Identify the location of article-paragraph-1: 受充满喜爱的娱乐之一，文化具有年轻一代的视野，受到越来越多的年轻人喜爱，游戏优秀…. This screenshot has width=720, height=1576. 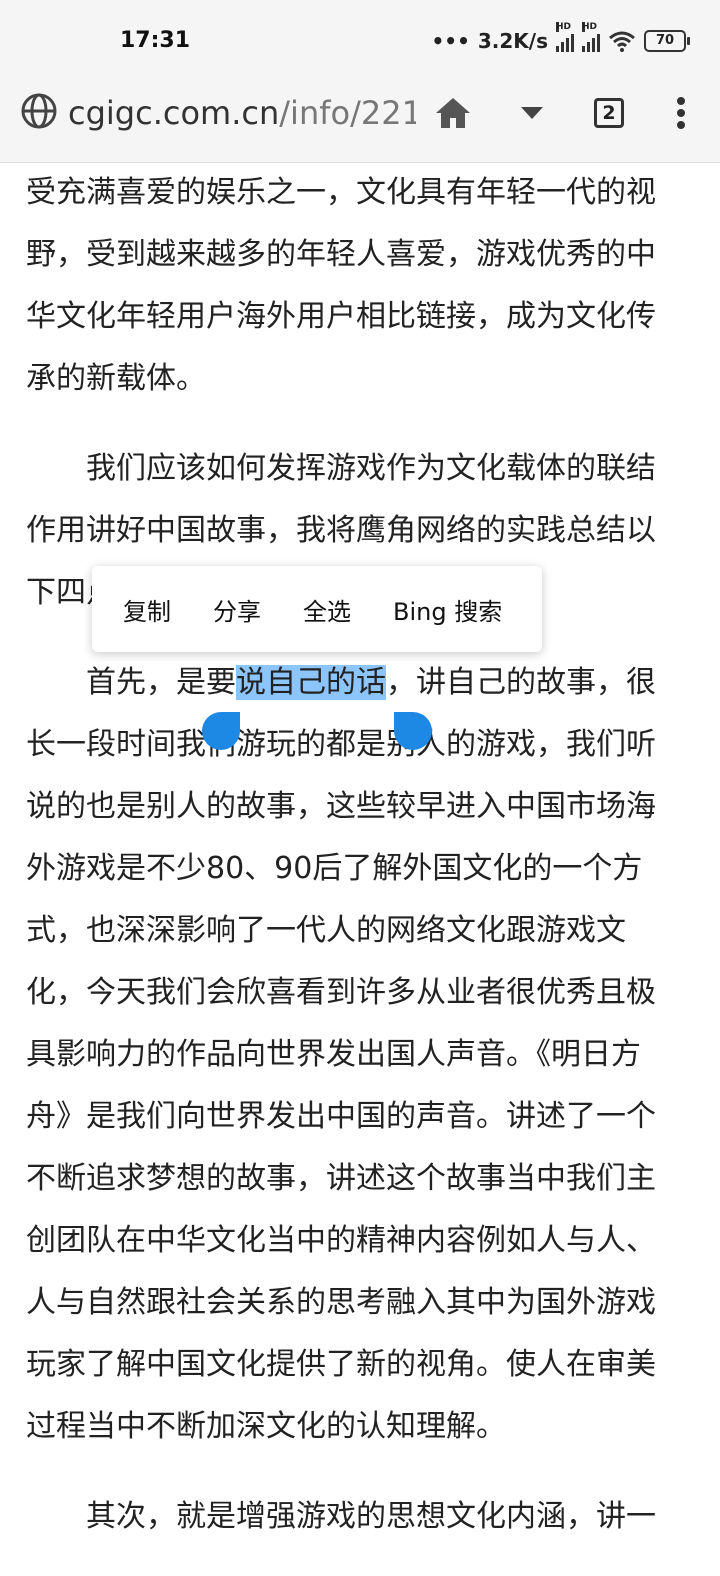
(341, 285).